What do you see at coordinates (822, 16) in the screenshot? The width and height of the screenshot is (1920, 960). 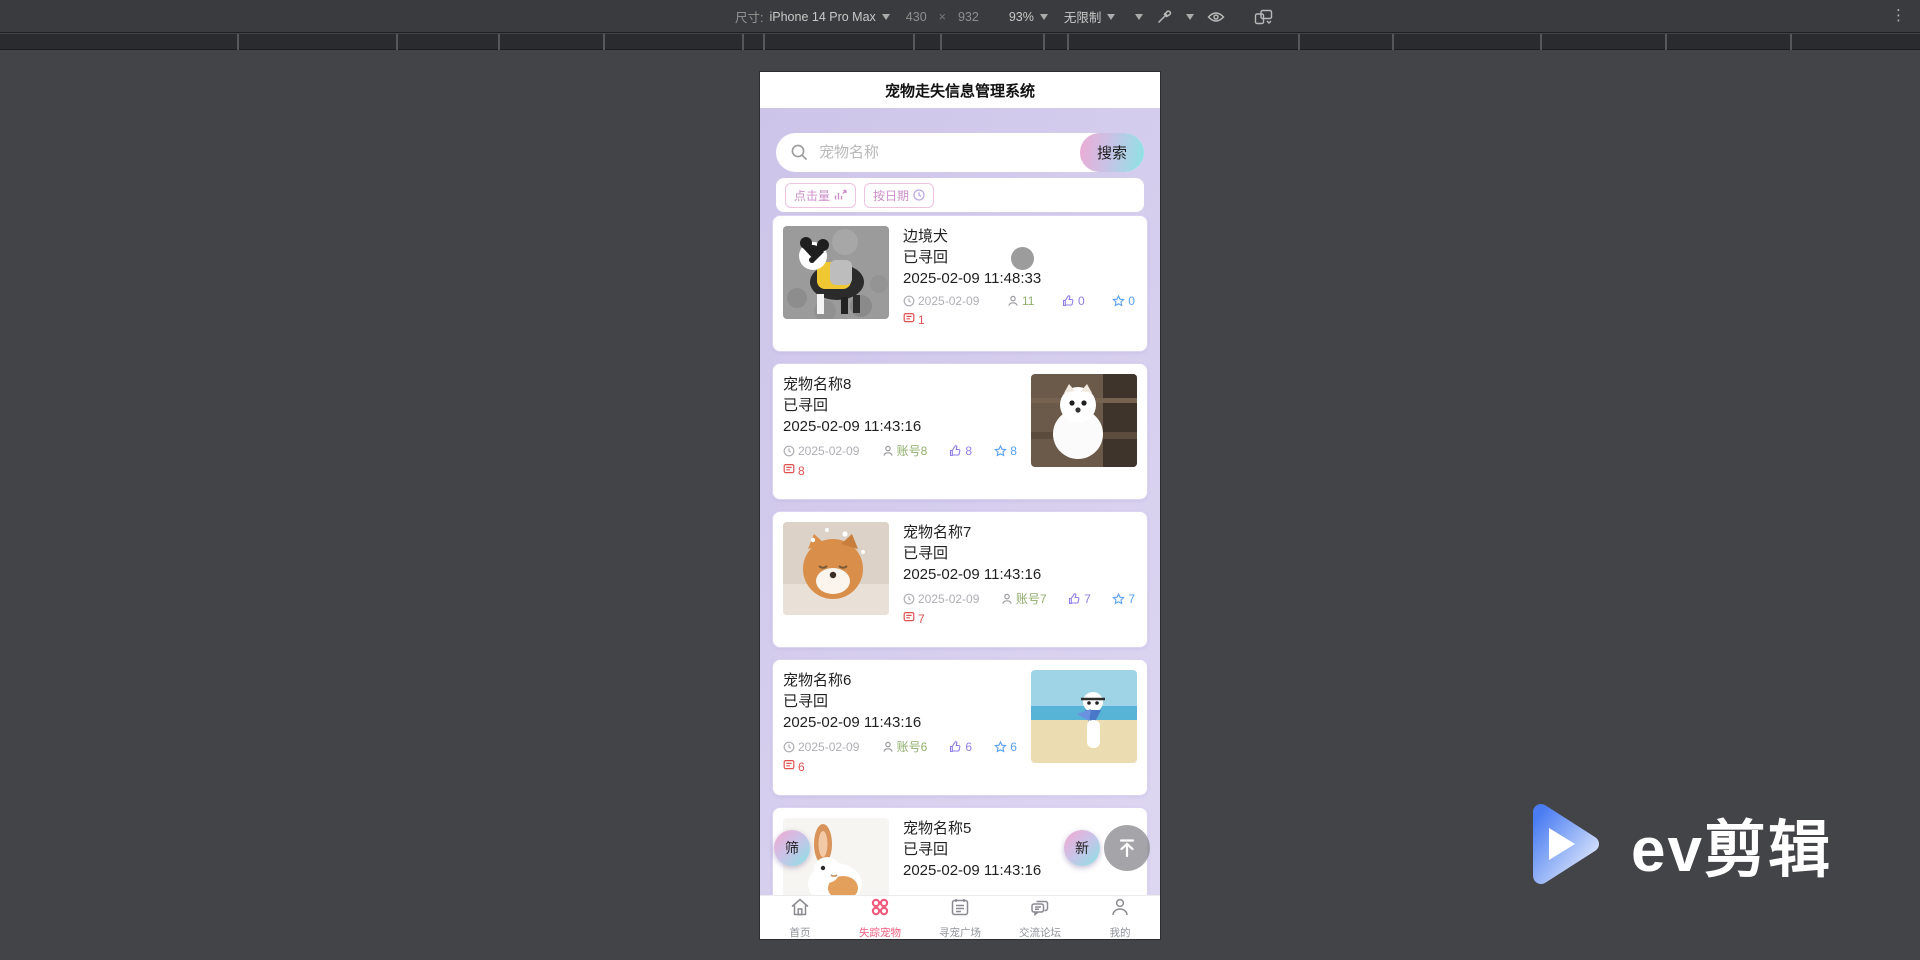 I see `device-name: iPhone 14 Pro Max` at bounding box center [822, 16].